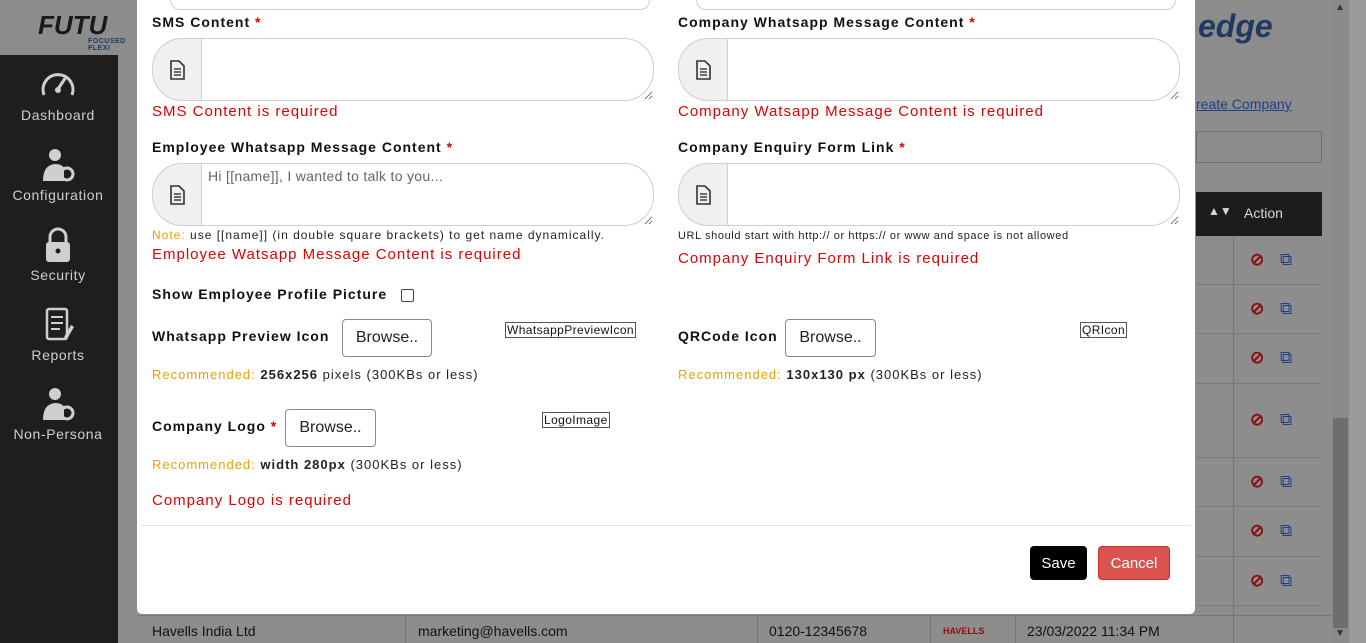  What do you see at coordinates (58, 355) in the screenshot?
I see `sidebar-item-label: Reports` at bounding box center [58, 355].